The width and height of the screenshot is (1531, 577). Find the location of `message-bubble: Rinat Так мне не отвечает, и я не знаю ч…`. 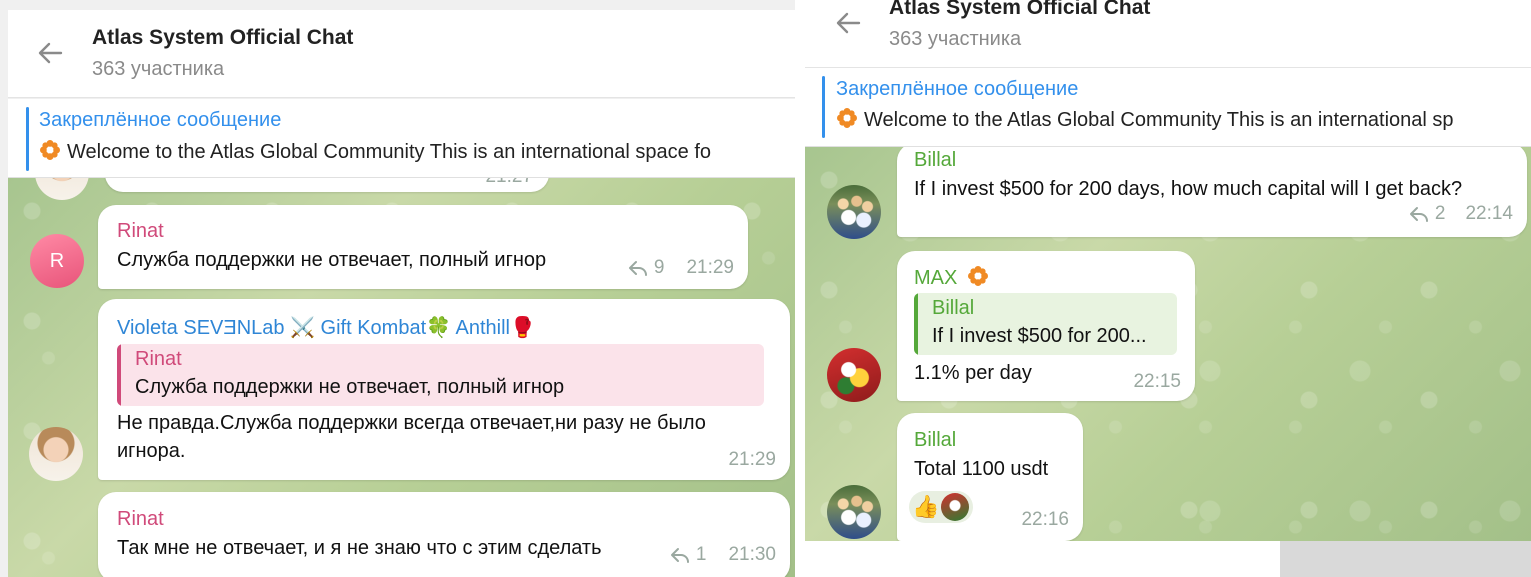

message-bubble: Rinat Так мне не отвечает, и я не знаю ч… is located at coordinates (444, 534).